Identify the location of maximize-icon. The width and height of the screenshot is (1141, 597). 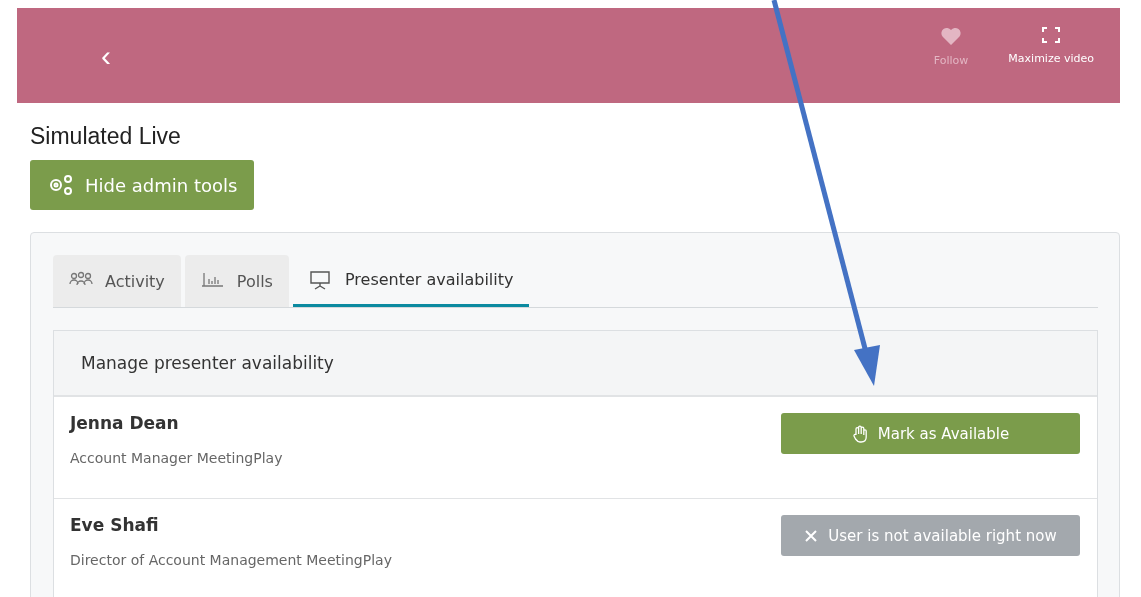
(1051, 35).